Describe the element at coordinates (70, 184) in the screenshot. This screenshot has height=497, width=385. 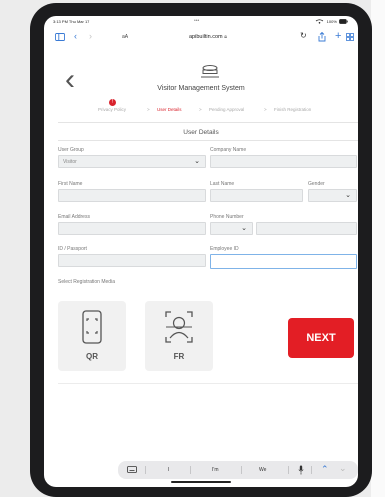
I see `first-name-label: First Name` at that location.